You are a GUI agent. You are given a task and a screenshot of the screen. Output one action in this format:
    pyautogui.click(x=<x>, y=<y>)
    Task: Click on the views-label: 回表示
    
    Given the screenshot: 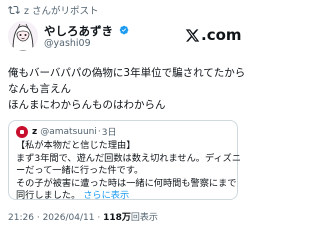 What is the action you would take?
    pyautogui.click(x=144, y=218)
    